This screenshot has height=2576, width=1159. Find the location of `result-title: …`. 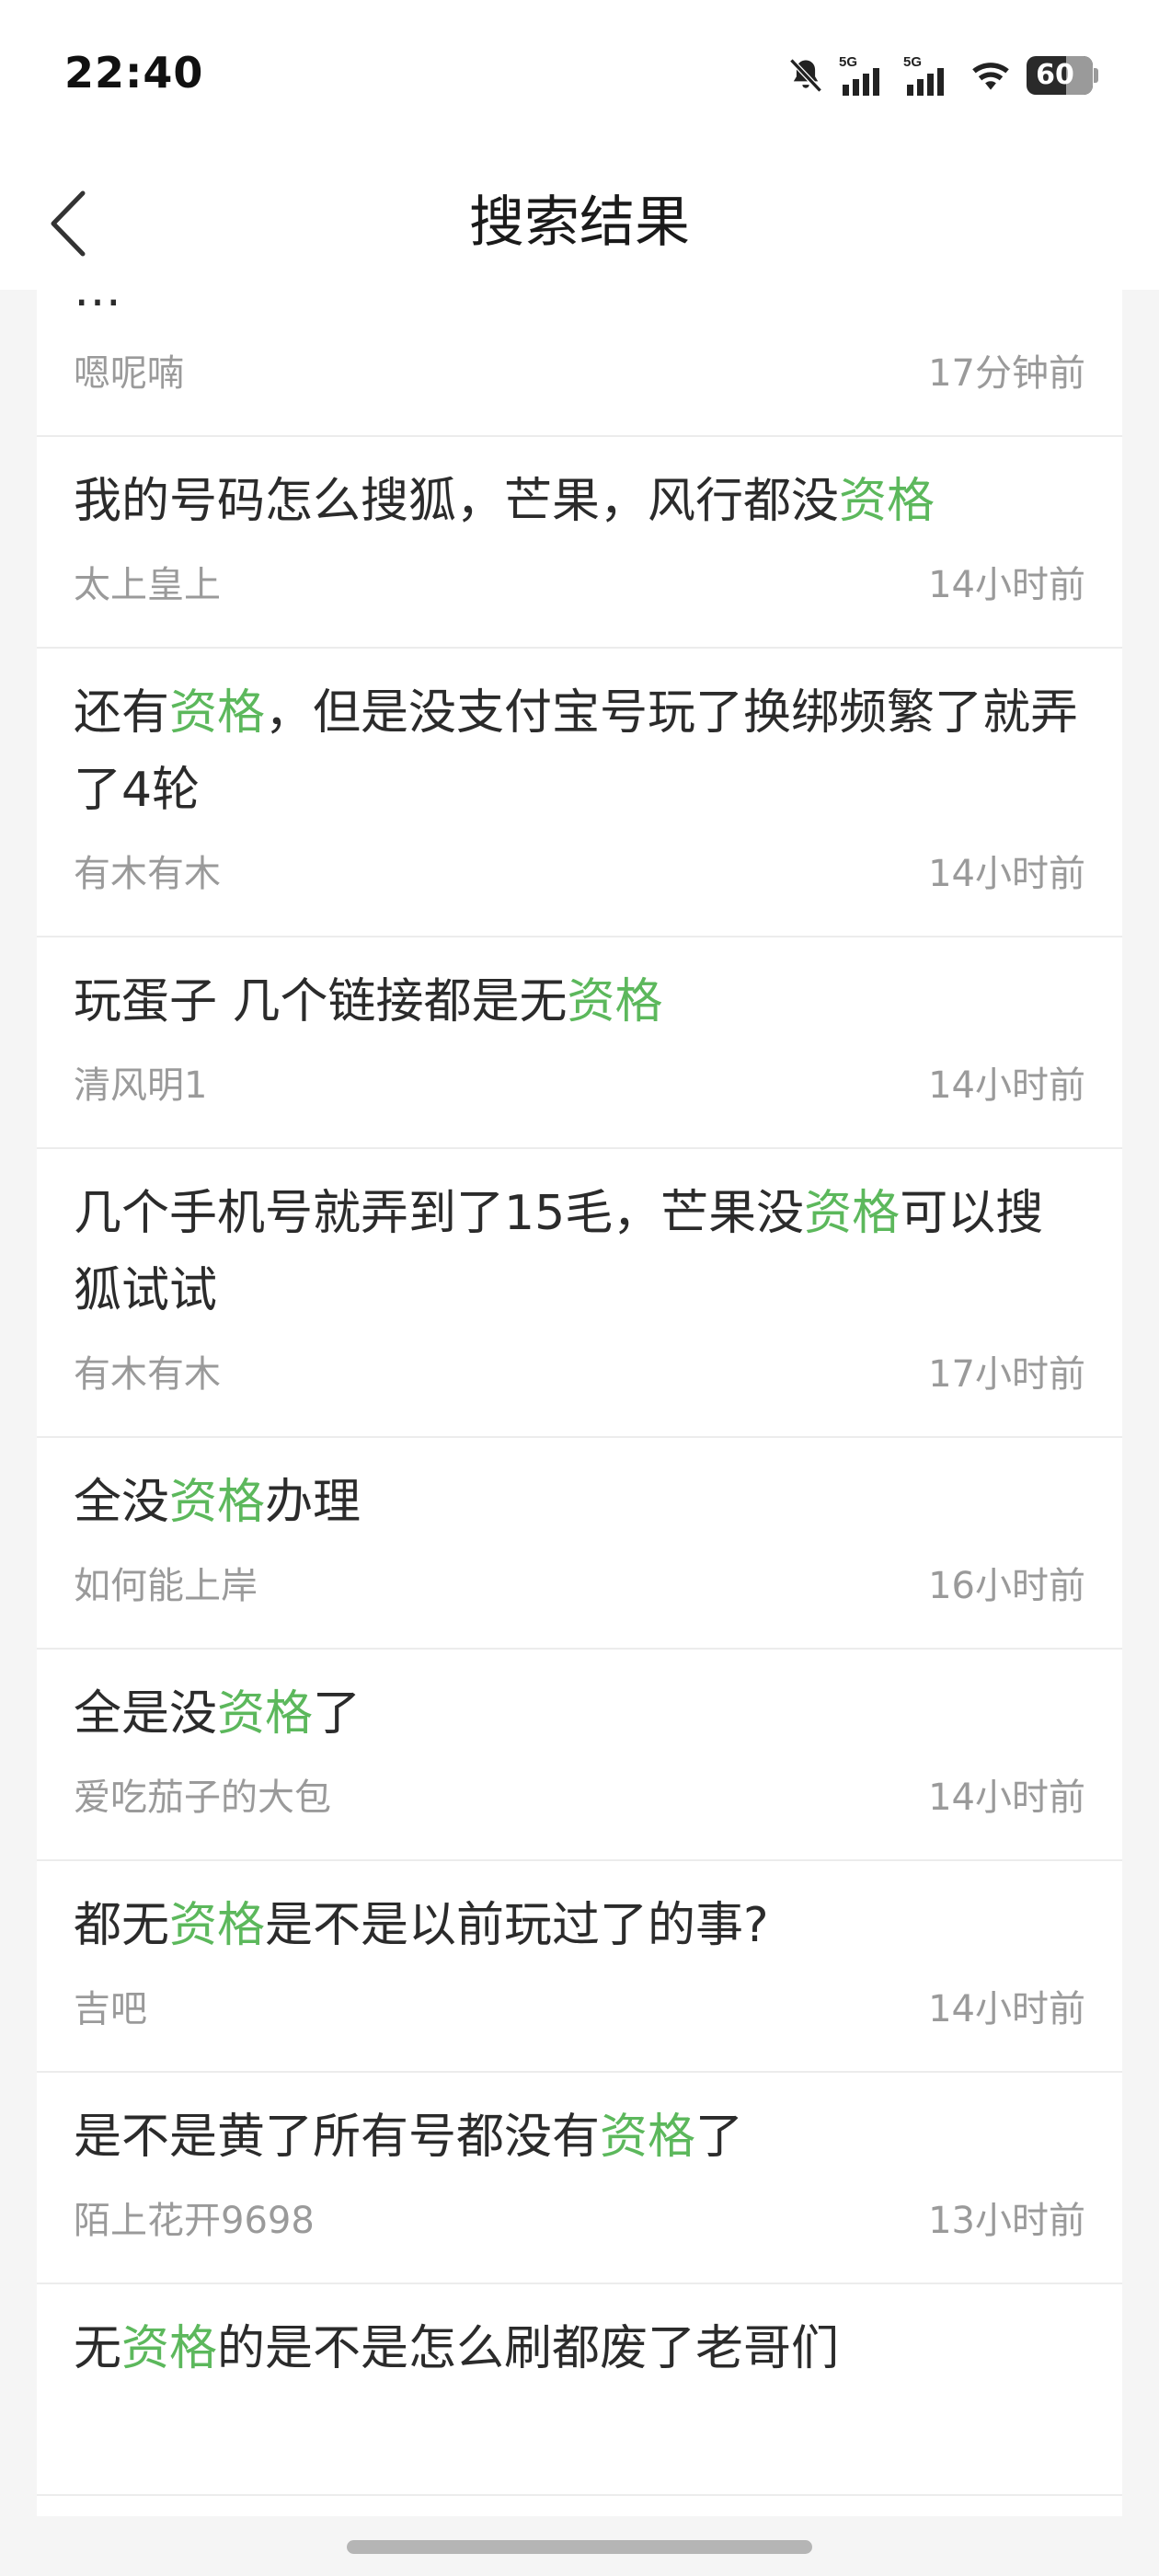

result-title: … is located at coordinates (579, 309).